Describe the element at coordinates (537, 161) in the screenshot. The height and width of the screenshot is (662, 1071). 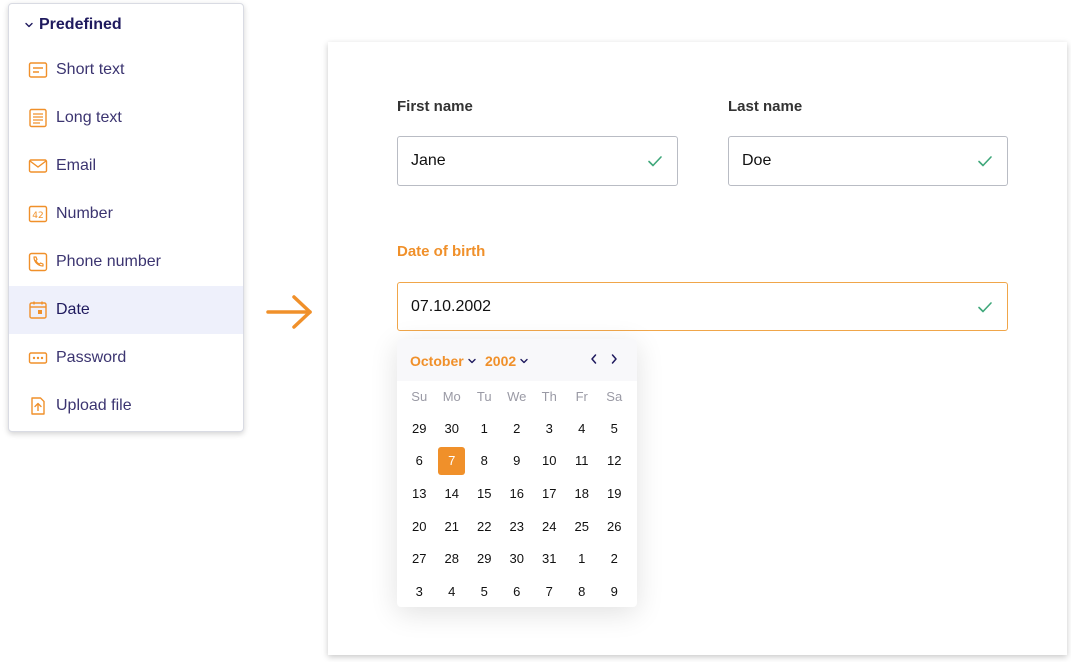
I see `first-name-field: Jane` at that location.